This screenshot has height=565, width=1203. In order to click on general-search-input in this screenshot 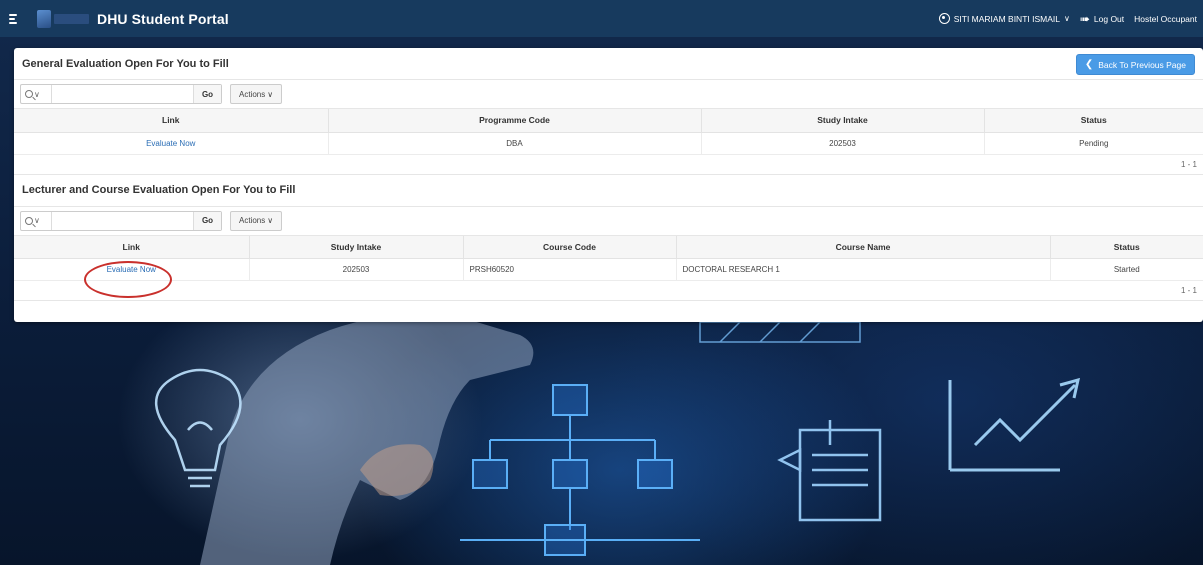, I will do `click(122, 94)`.